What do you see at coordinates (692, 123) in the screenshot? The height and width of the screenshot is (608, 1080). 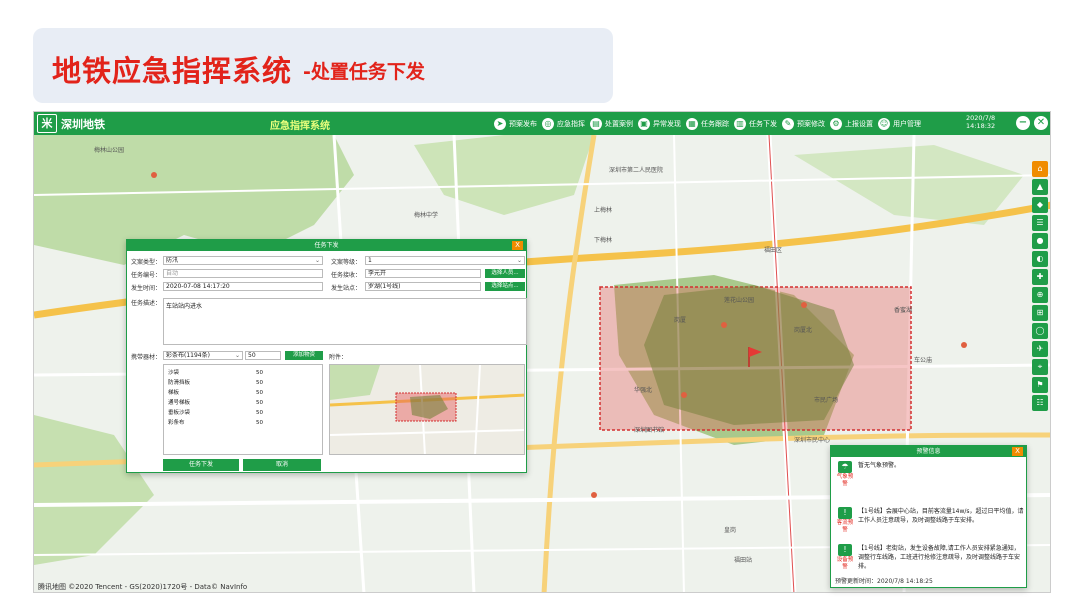 I see `tracking-icon: ▦` at bounding box center [692, 123].